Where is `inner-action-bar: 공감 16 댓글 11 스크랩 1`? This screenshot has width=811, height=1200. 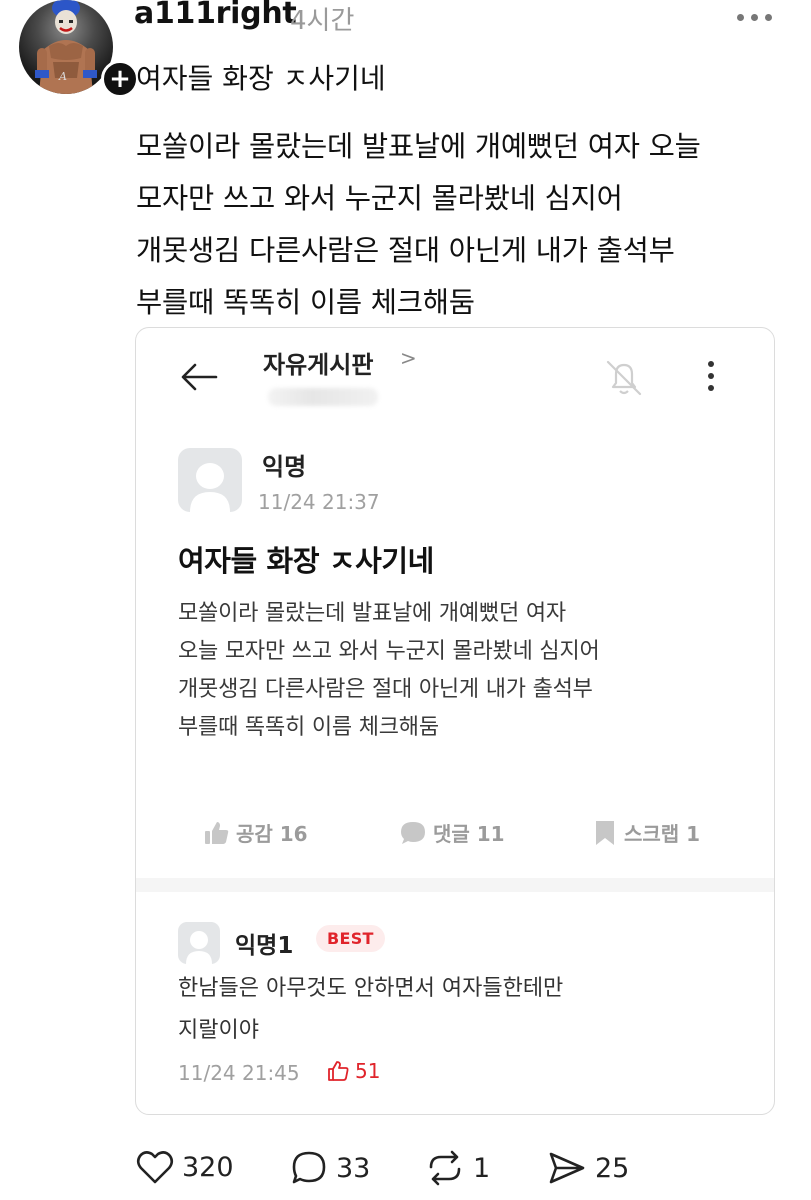 inner-action-bar: 공감 16 댓글 11 스크랩 1 is located at coordinates (455, 834).